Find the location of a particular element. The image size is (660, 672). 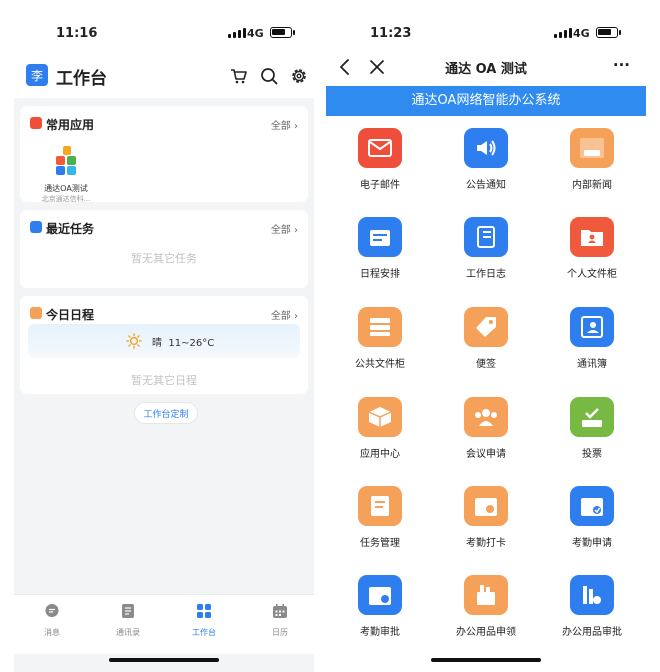

tab-messages: 消息 is located at coordinates (52, 620).